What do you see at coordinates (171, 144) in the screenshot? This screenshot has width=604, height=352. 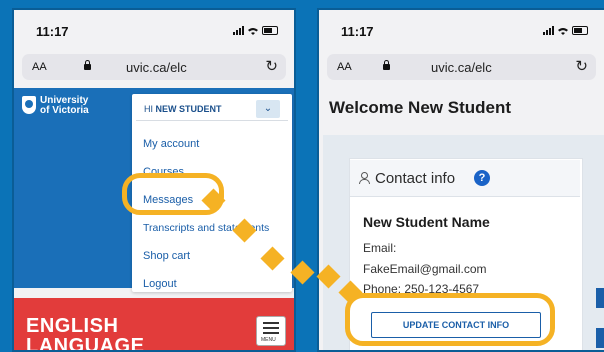 I see `menu-item-my-account: My account` at bounding box center [171, 144].